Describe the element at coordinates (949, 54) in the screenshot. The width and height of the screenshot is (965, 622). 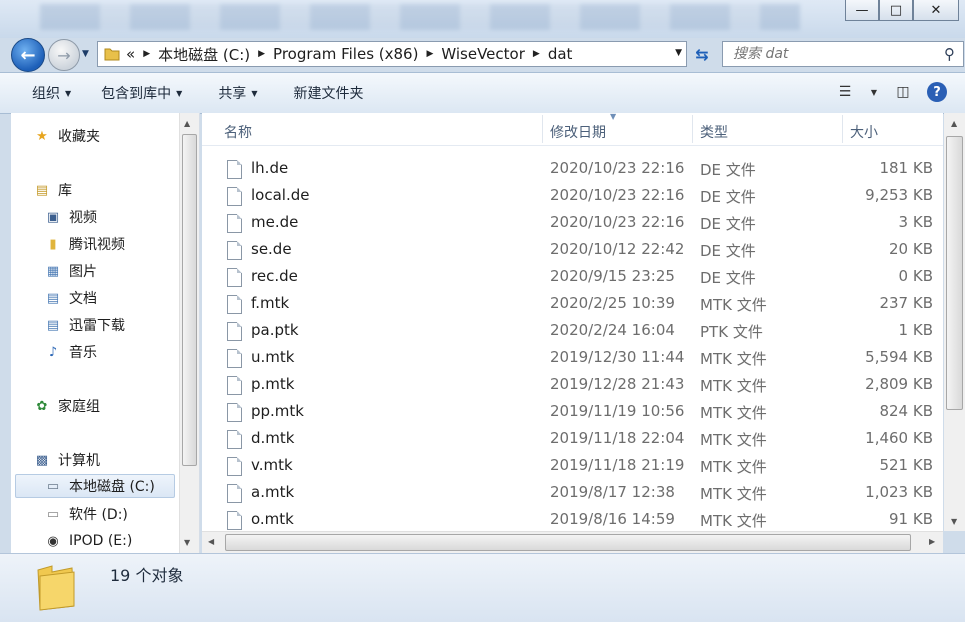
I see `search-icon: ⚲` at that location.